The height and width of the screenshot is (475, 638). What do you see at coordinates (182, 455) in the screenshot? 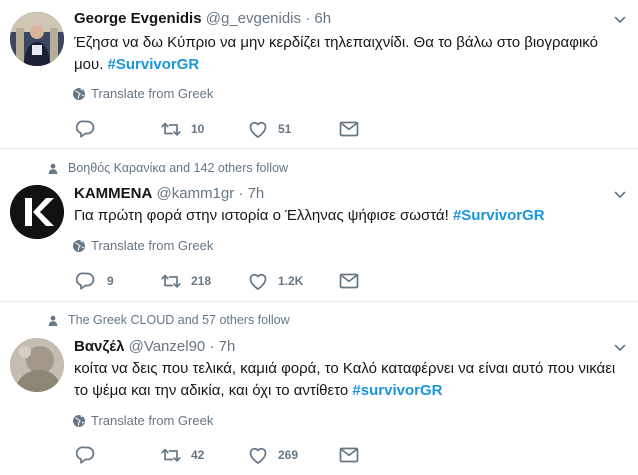
I see `retweet-button: 42` at bounding box center [182, 455].